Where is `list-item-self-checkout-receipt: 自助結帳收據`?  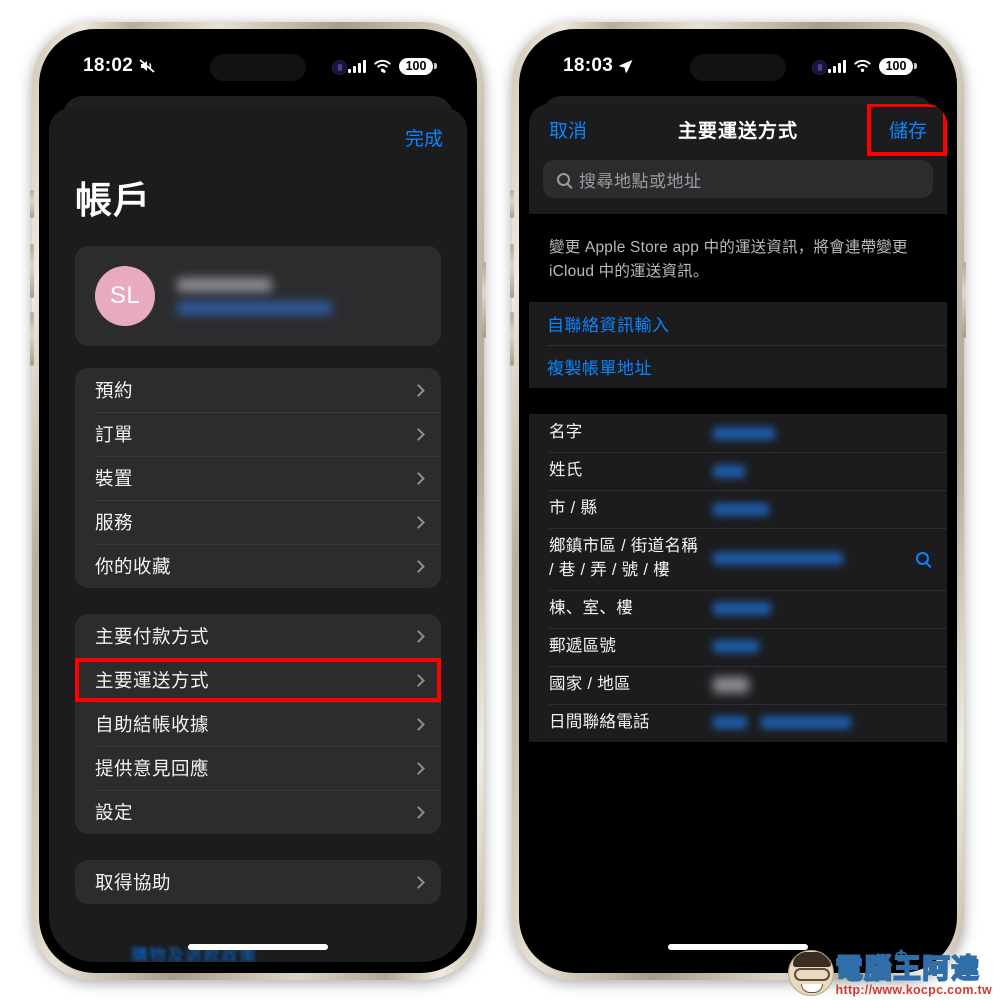 list-item-self-checkout-receipt: 自助結帳收據 is located at coordinates (258, 724).